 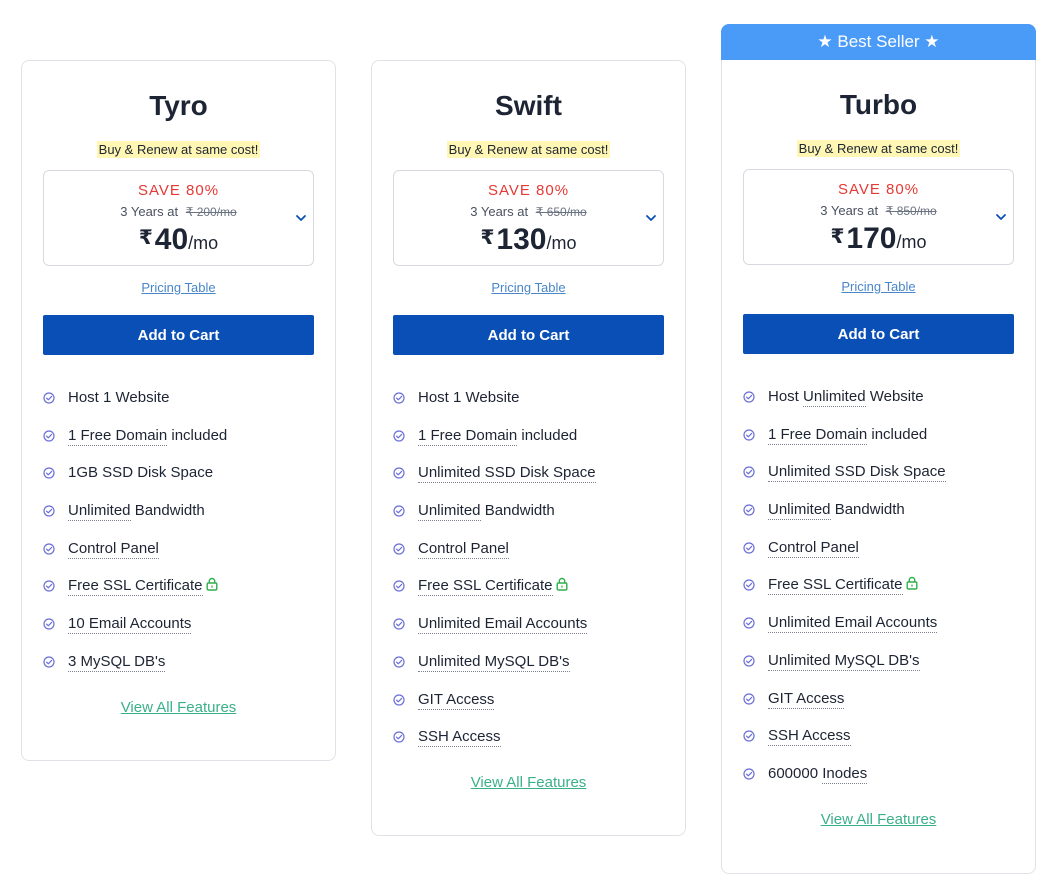 I want to click on price-box: SAVE 80% 3 Years at ₹ 850/mo ₹170/mo, so click(x=878, y=217).